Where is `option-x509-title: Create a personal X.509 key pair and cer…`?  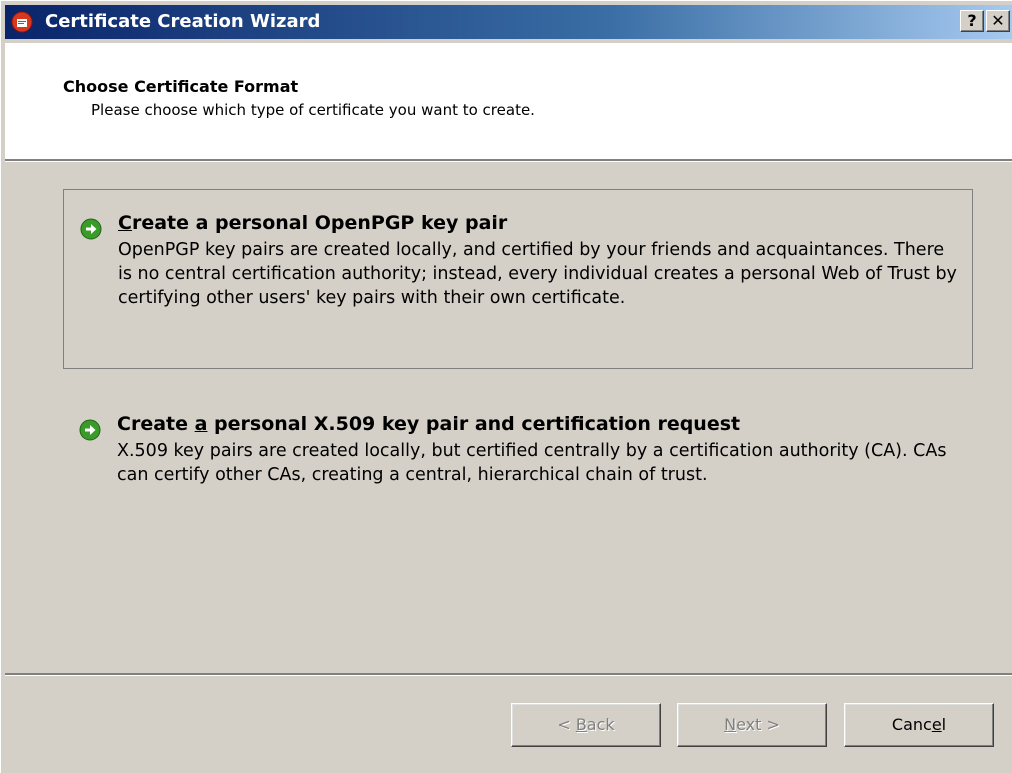 option-x509-title: Create a personal X.509 key pair and cer… is located at coordinates (428, 424).